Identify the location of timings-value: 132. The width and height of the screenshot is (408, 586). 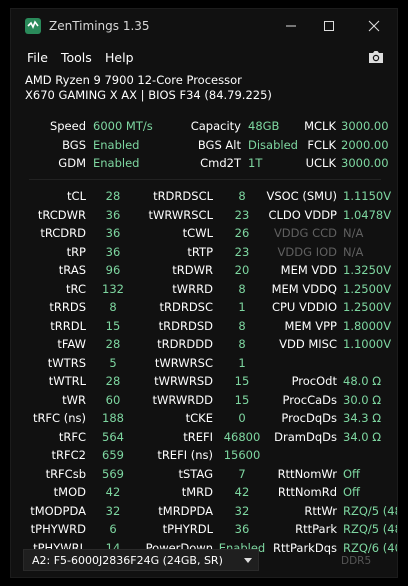
(113, 288).